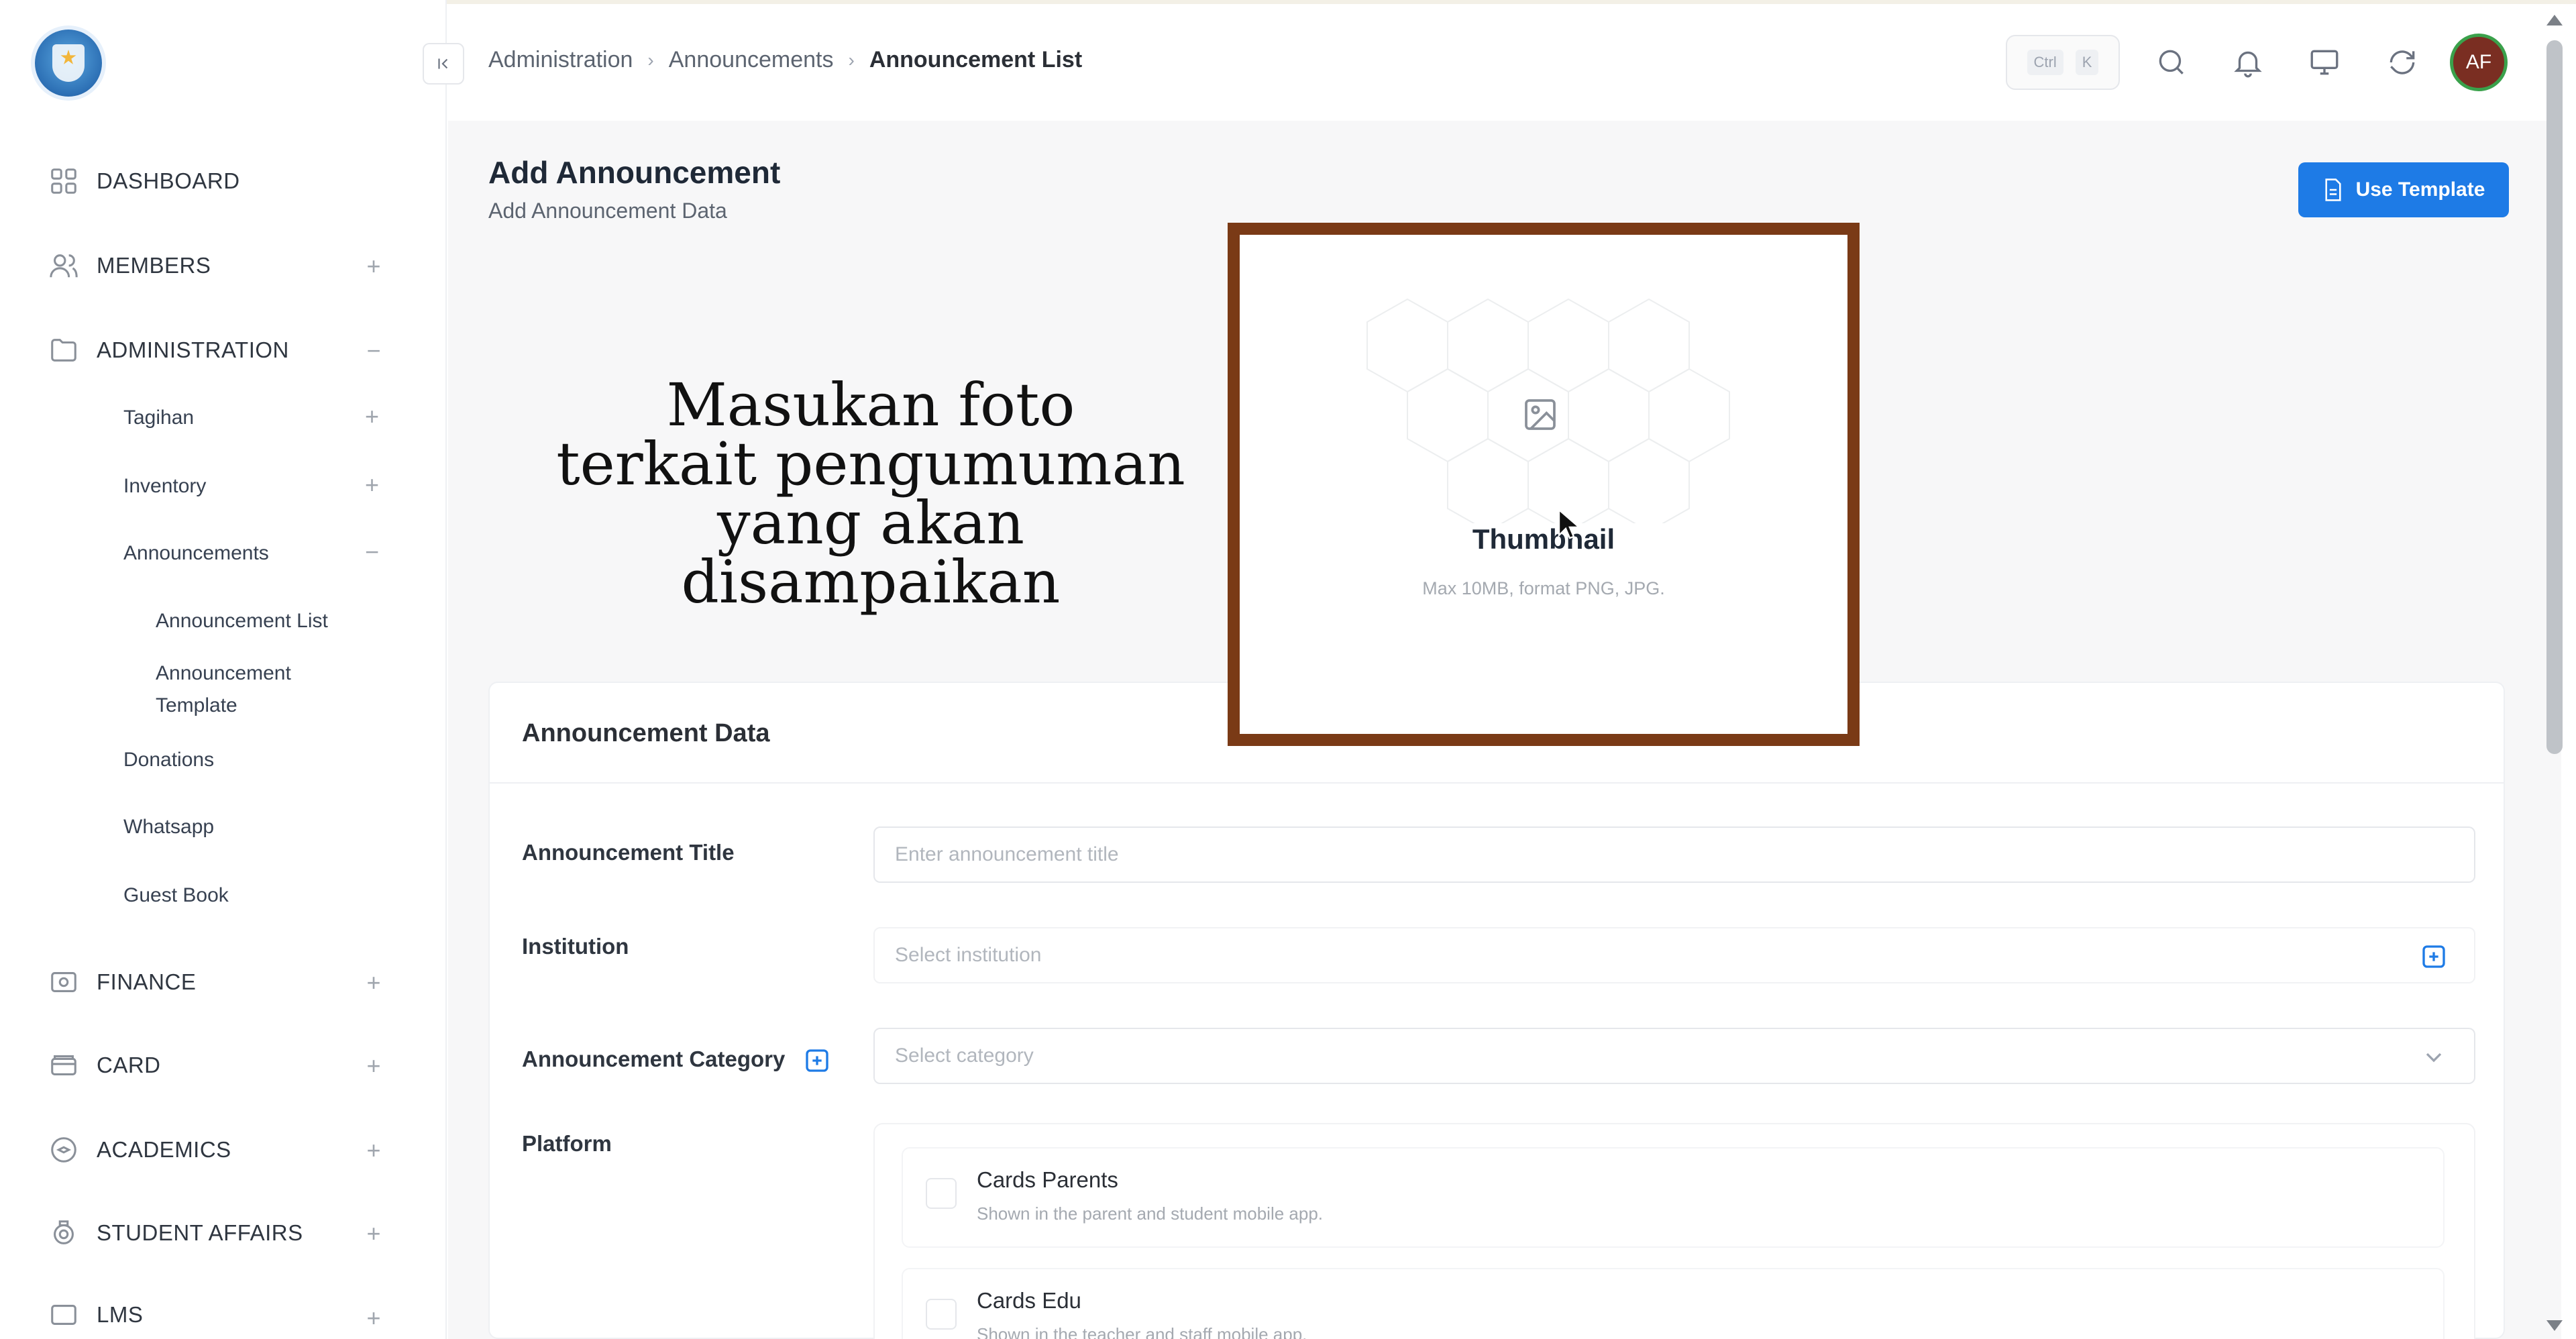  What do you see at coordinates (2420, 189) in the screenshot?
I see `use-template-label: Use Template` at bounding box center [2420, 189].